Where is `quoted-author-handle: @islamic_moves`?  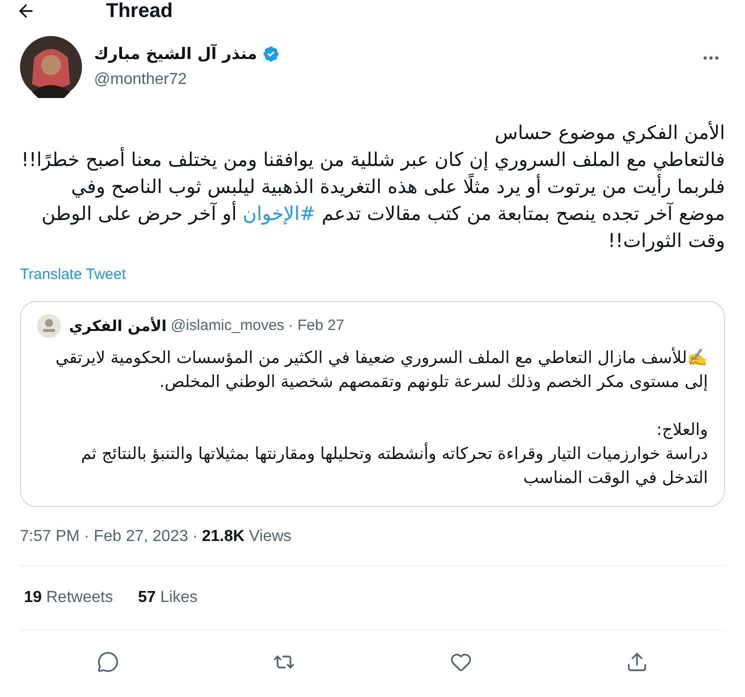 quoted-author-handle: @islamic_moves is located at coordinates (227, 326).